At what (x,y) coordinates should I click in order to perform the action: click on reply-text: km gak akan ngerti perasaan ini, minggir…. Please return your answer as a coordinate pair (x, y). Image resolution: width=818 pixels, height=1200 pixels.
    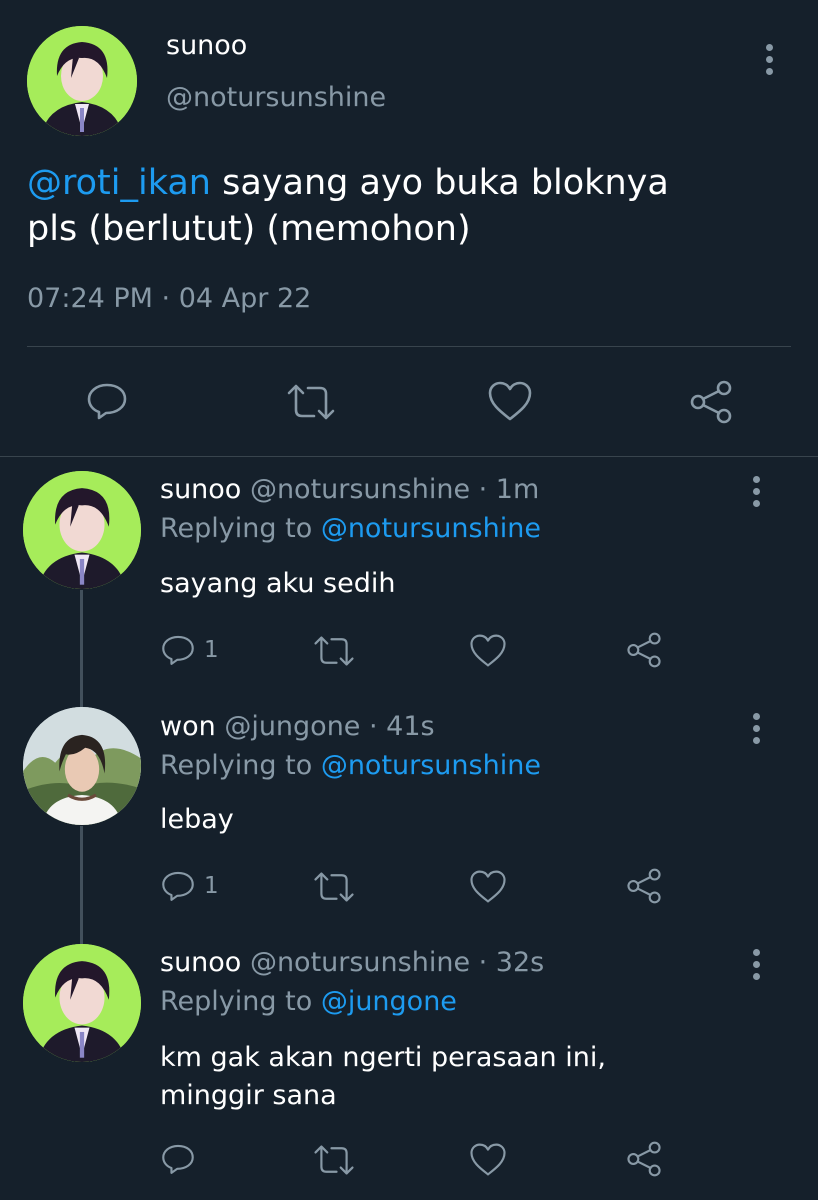
    Looking at the image, I should click on (383, 1077).